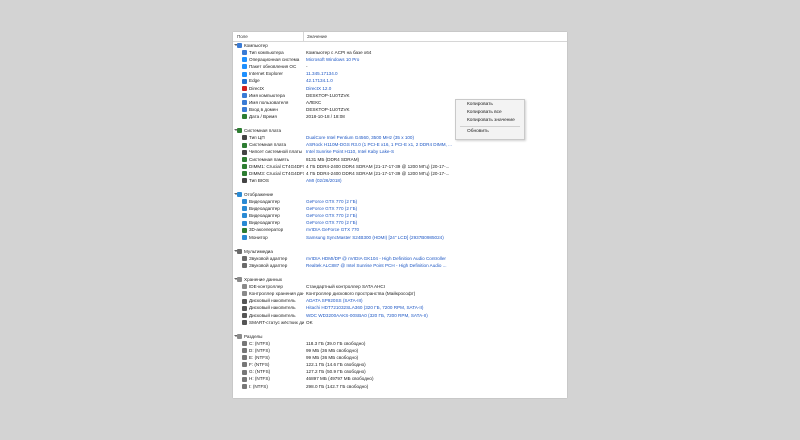 The width and height of the screenshot is (800, 440). What do you see at coordinates (263, 131) in the screenshot?
I see `section-title: Системная плата` at bounding box center [263, 131].